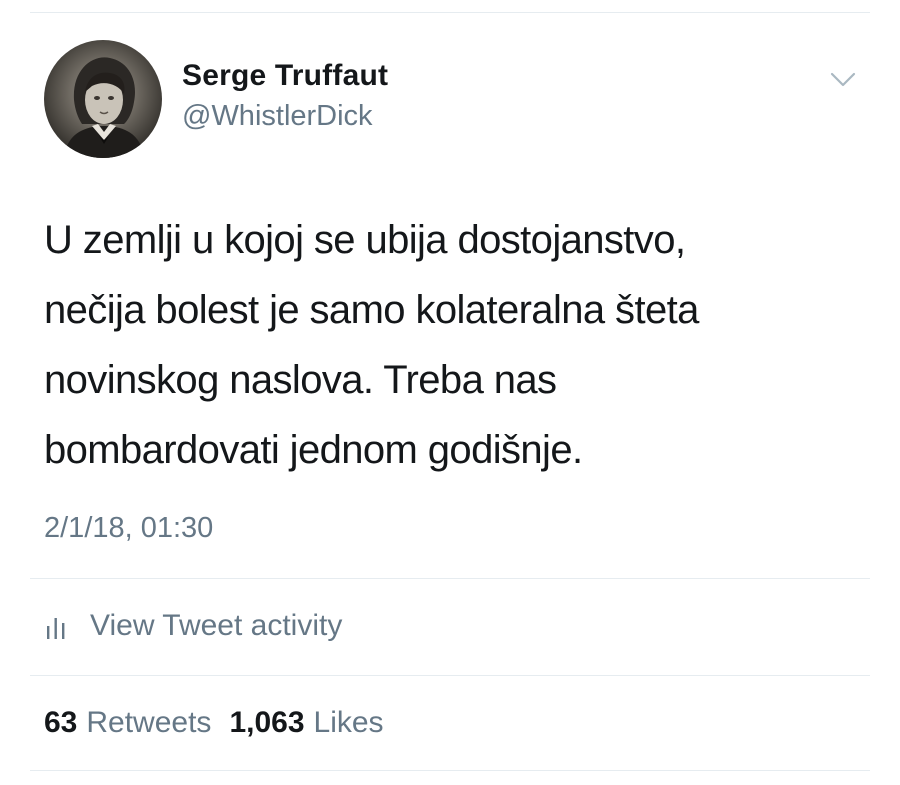 The image size is (900, 785). I want to click on view-tweet-activity-link: View Tweet activity, so click(193, 626).